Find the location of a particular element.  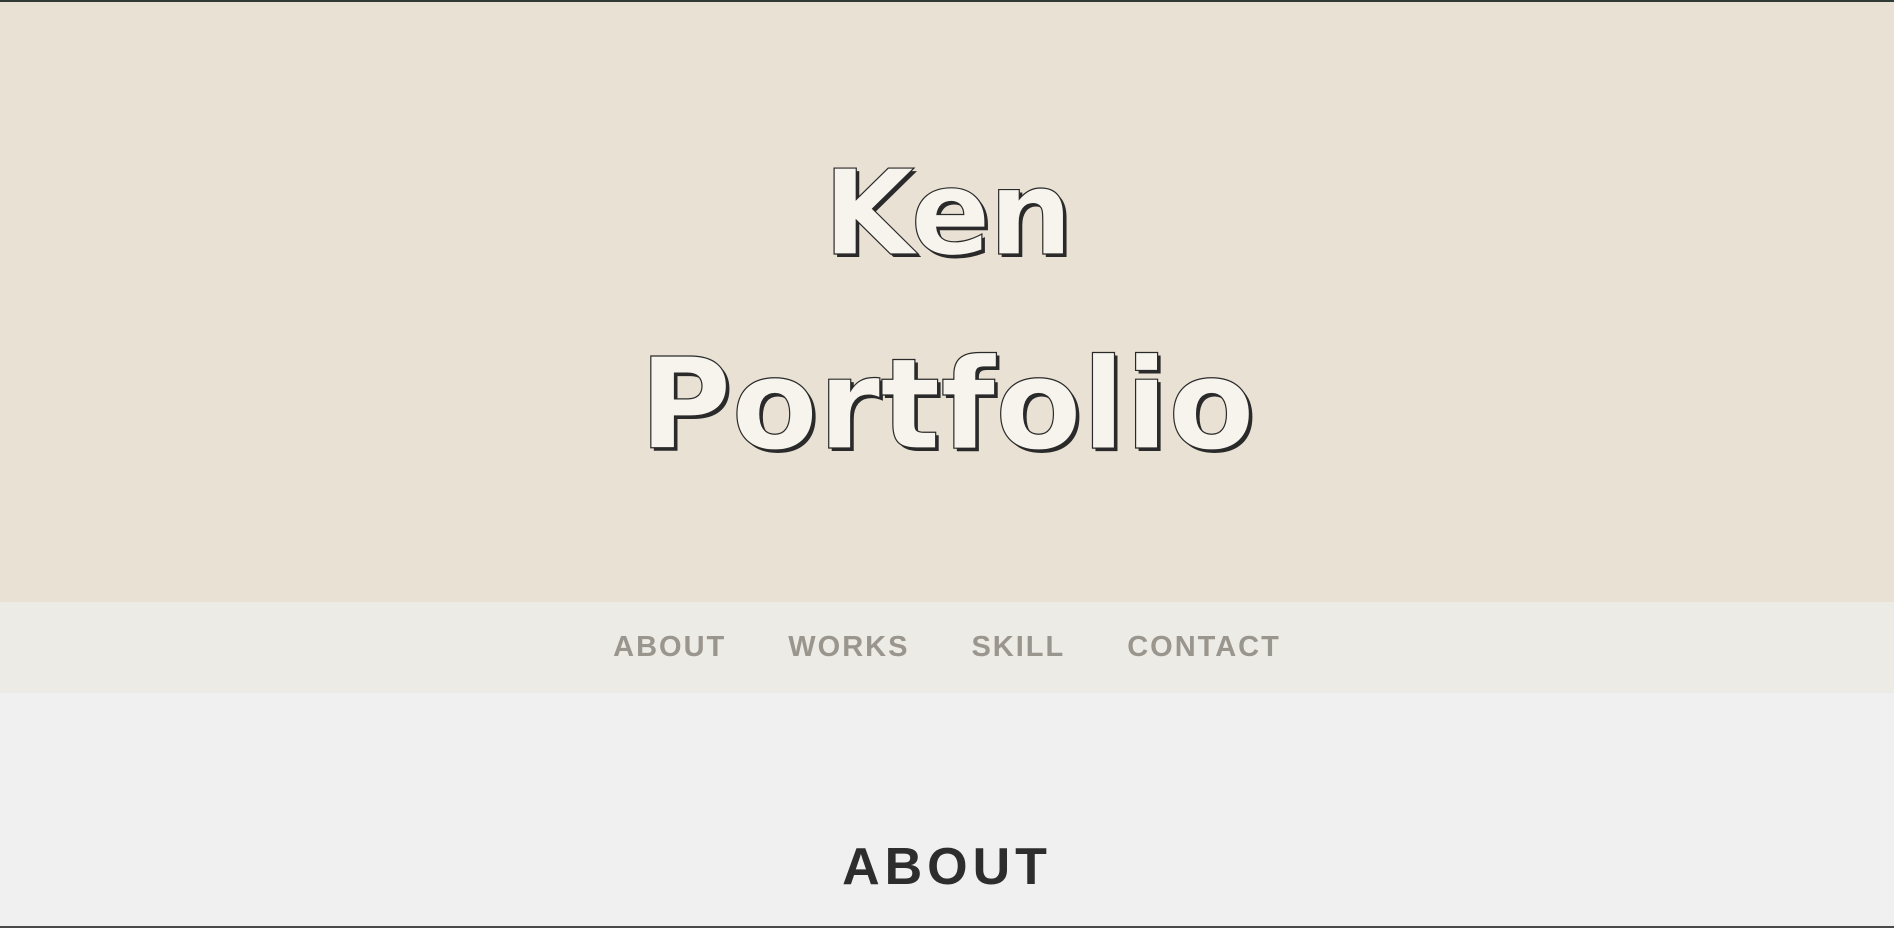

nav-item-works: WORKS is located at coordinates (848, 647).